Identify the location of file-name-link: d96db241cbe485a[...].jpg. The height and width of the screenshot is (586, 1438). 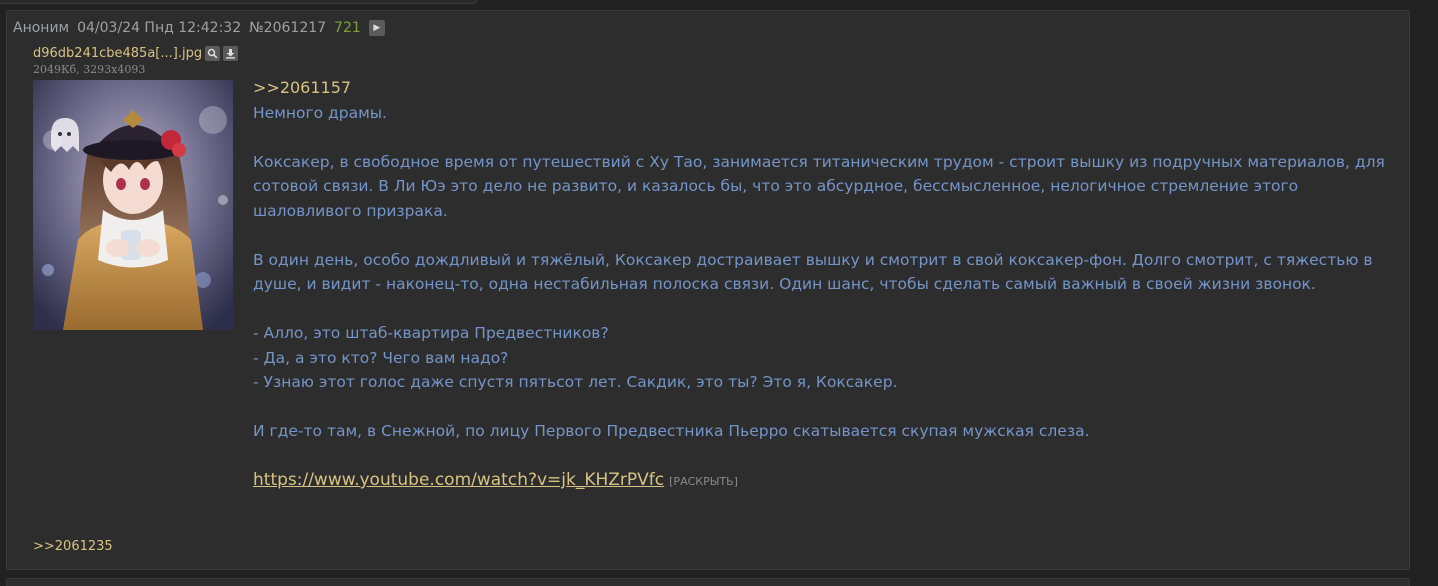
(117, 53).